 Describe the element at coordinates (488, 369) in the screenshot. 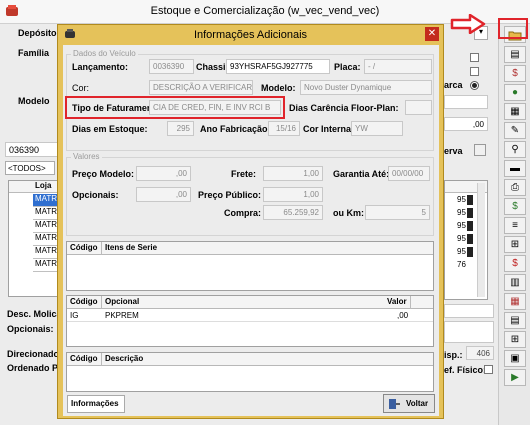

I see `fisico-checkbox` at that location.